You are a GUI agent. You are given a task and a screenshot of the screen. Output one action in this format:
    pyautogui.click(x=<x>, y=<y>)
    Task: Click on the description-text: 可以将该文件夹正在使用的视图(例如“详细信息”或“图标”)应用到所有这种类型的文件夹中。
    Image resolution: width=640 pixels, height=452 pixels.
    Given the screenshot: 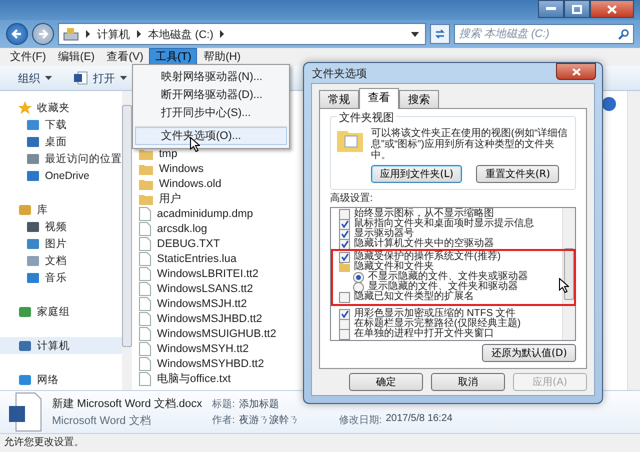 What is the action you would take?
    pyautogui.click(x=470, y=144)
    